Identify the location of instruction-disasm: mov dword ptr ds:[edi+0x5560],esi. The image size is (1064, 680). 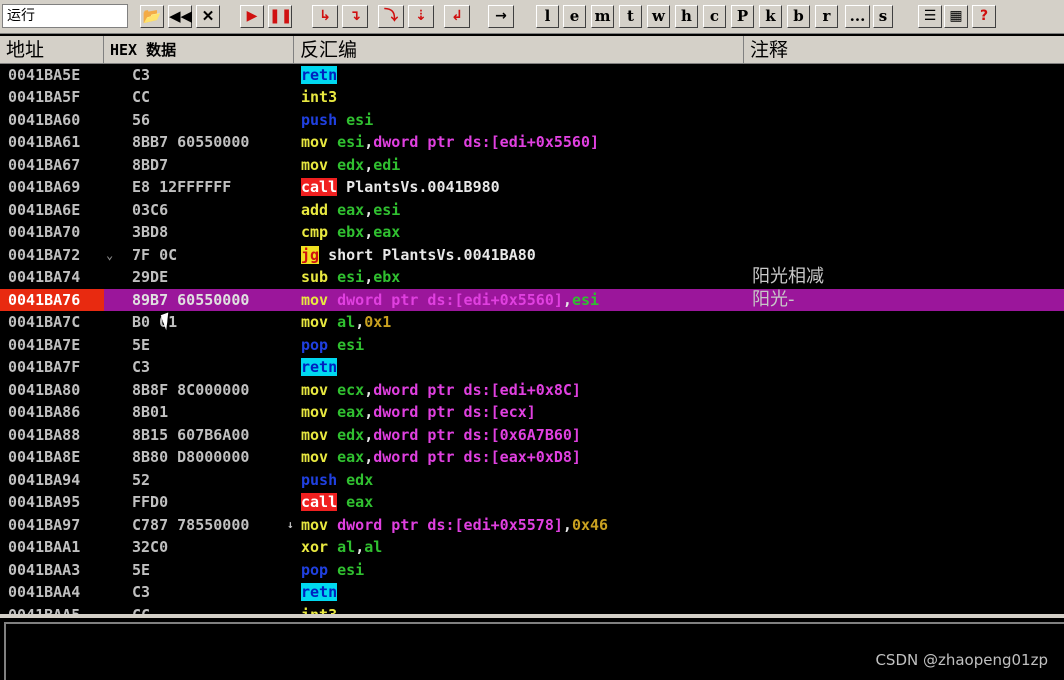
(450, 300).